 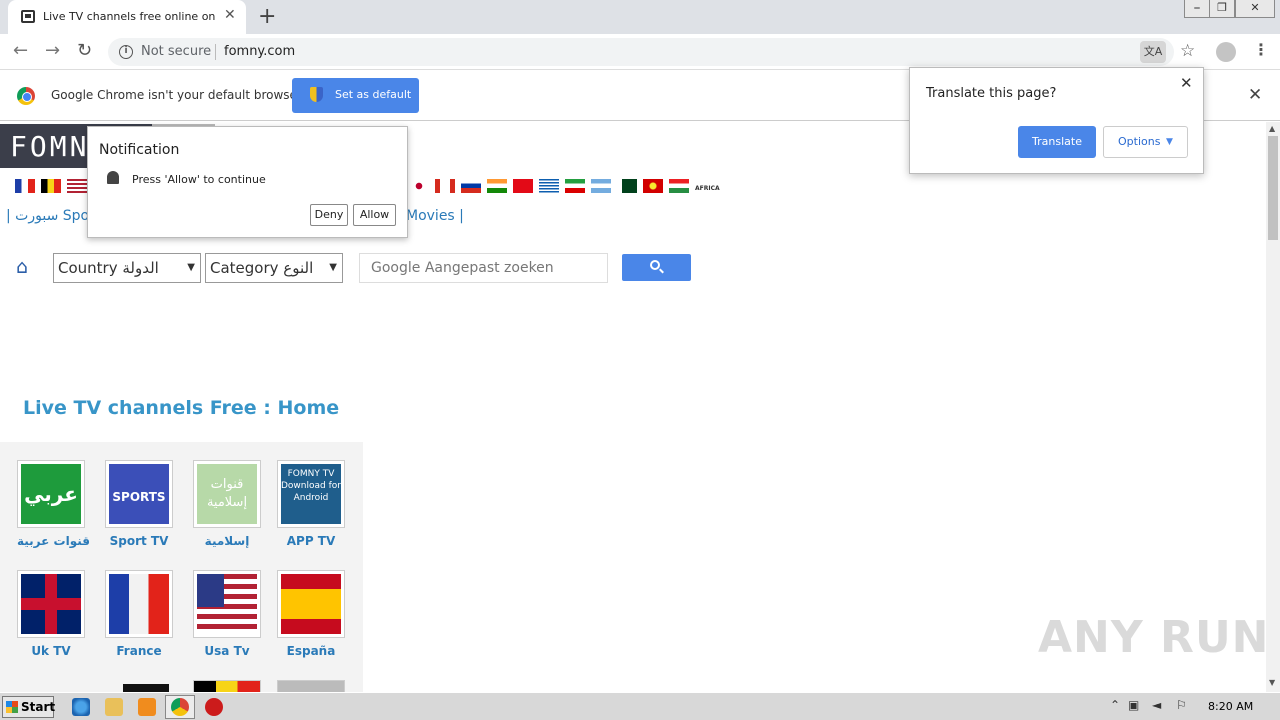 What do you see at coordinates (627, 186) in the screenshot?
I see `flag-pakistan-icon` at bounding box center [627, 186].